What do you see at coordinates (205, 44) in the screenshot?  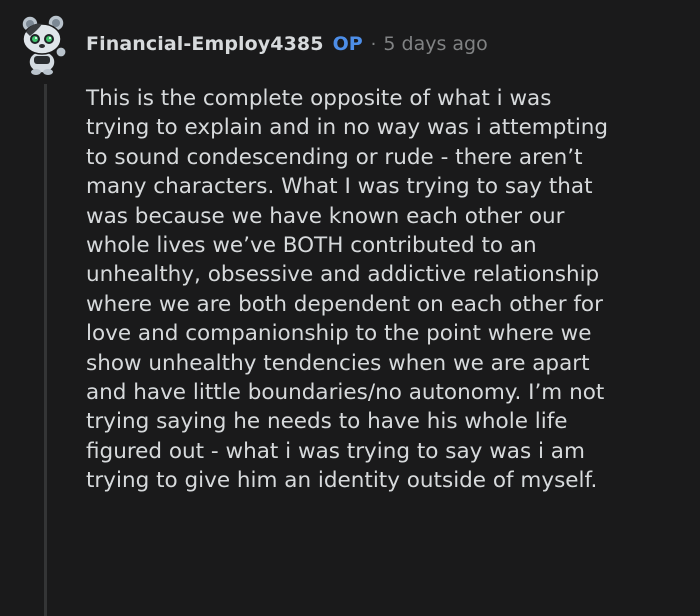 I see `comment-author: Financial-Employ4385` at bounding box center [205, 44].